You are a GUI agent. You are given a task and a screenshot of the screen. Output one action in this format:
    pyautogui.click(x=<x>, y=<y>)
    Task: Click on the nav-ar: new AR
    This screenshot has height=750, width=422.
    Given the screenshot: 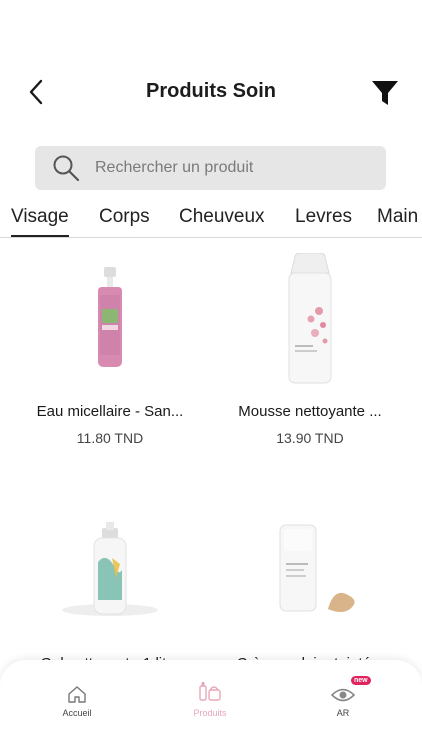 What is the action you would take?
    pyautogui.click(x=343, y=697)
    